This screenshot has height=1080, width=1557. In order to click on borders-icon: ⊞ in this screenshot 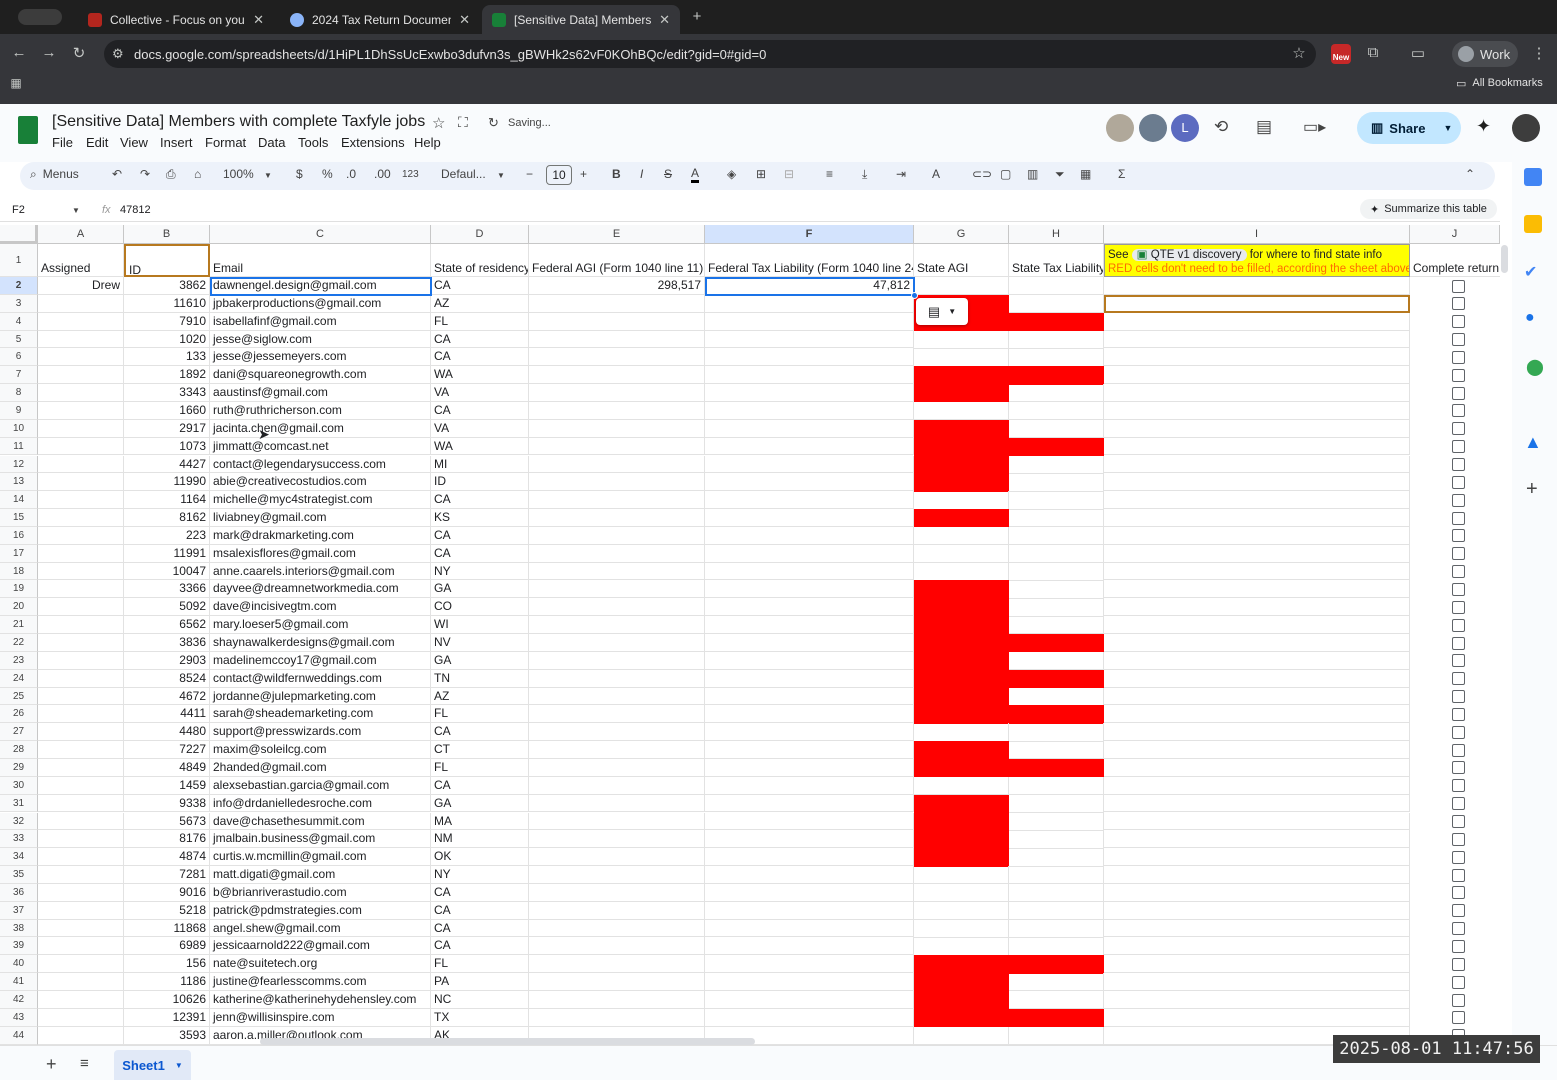, I will do `click(761, 174)`.